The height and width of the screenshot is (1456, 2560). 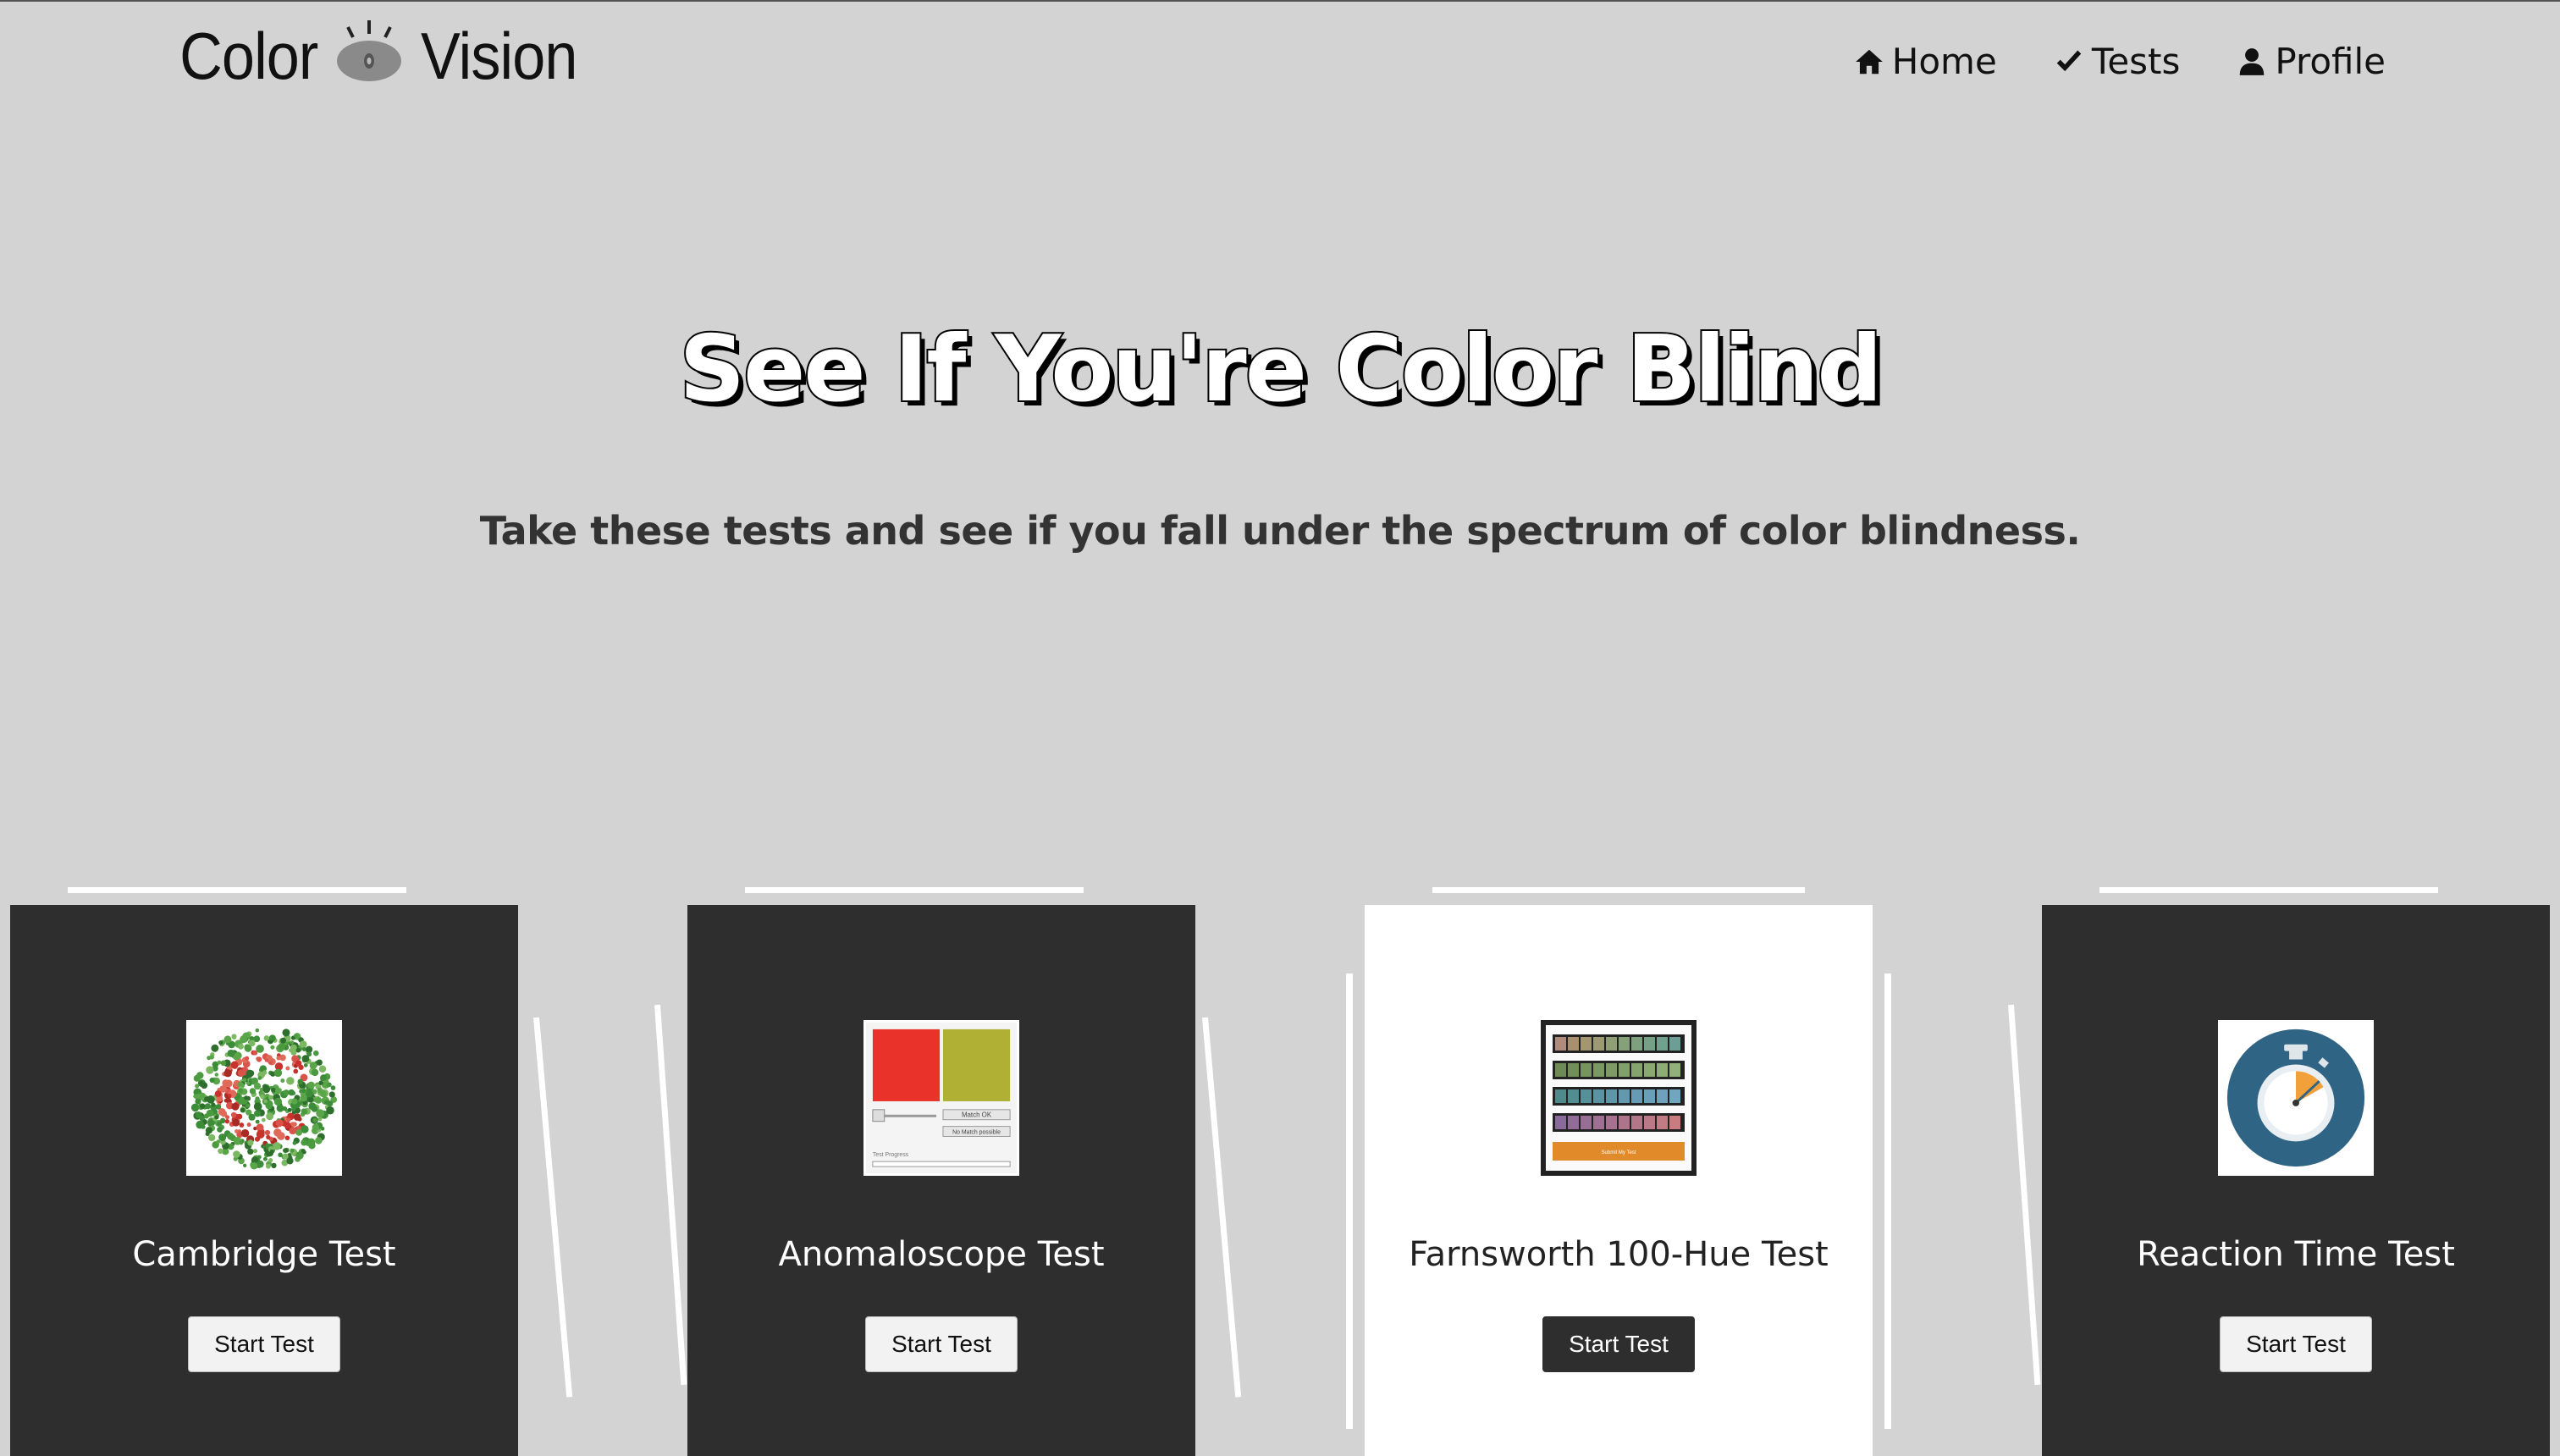 I want to click on logo: Color Vision, so click(x=379, y=56).